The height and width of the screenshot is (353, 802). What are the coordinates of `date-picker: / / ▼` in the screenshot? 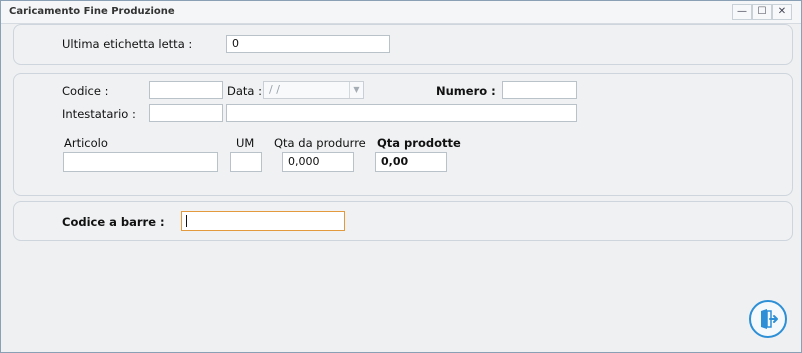 It's located at (313, 90).